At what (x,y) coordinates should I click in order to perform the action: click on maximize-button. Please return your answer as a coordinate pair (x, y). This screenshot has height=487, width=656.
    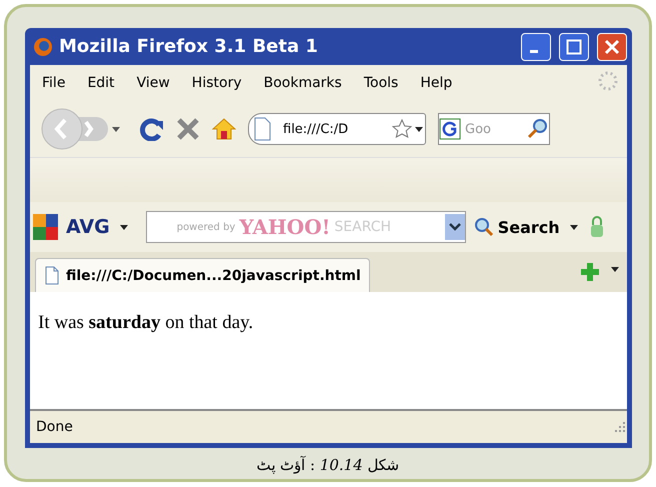
    Looking at the image, I should click on (574, 46).